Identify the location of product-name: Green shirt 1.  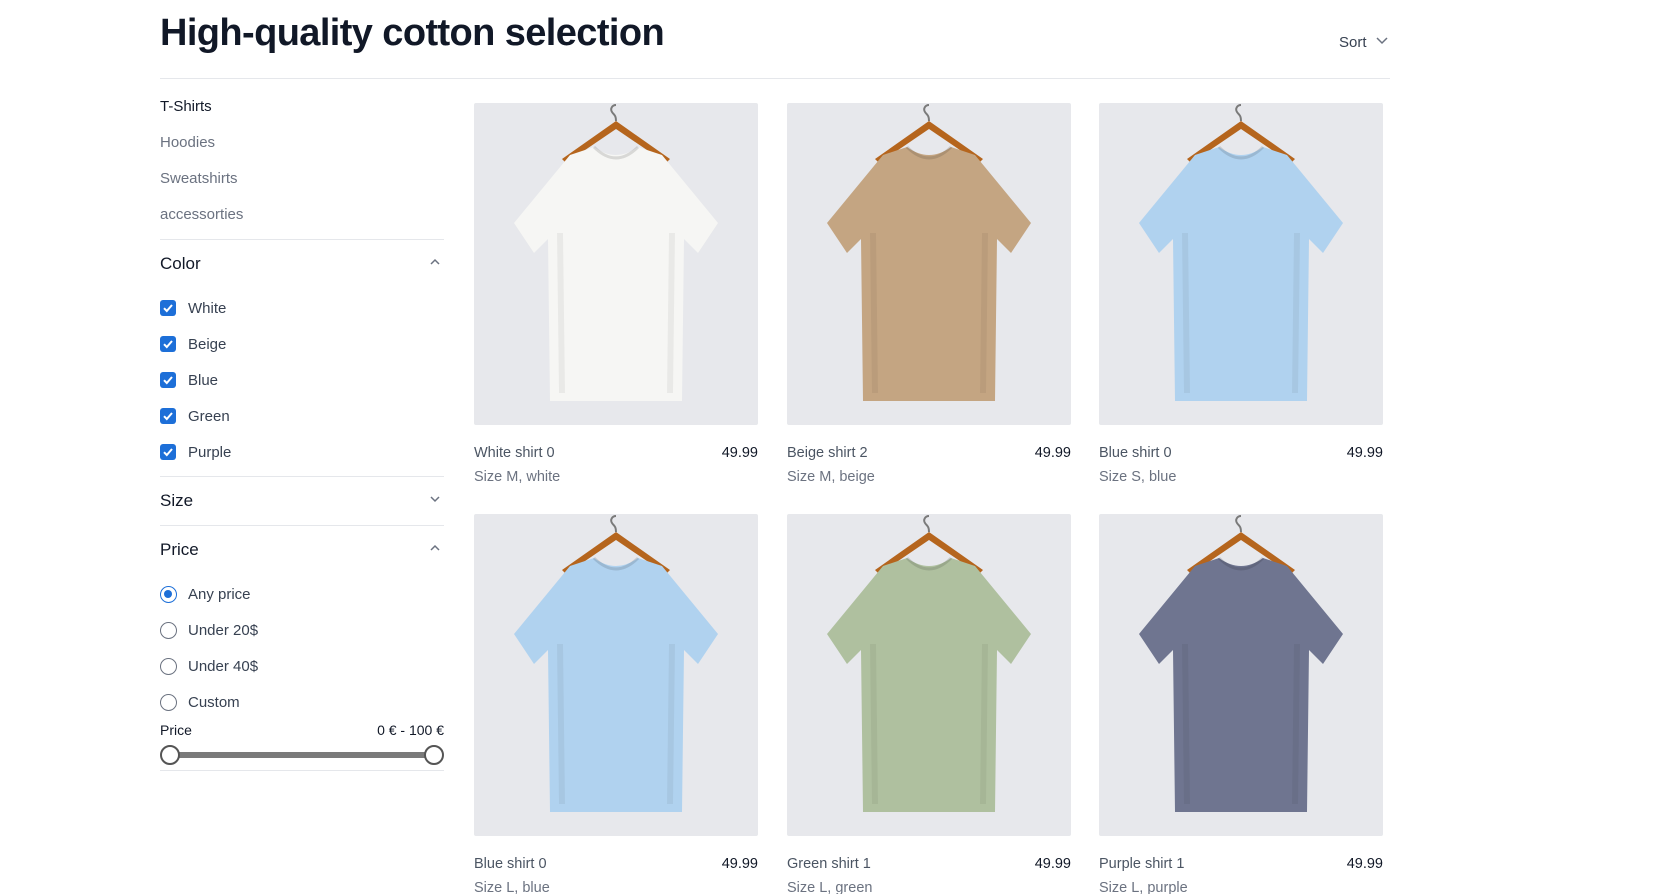
(829, 864).